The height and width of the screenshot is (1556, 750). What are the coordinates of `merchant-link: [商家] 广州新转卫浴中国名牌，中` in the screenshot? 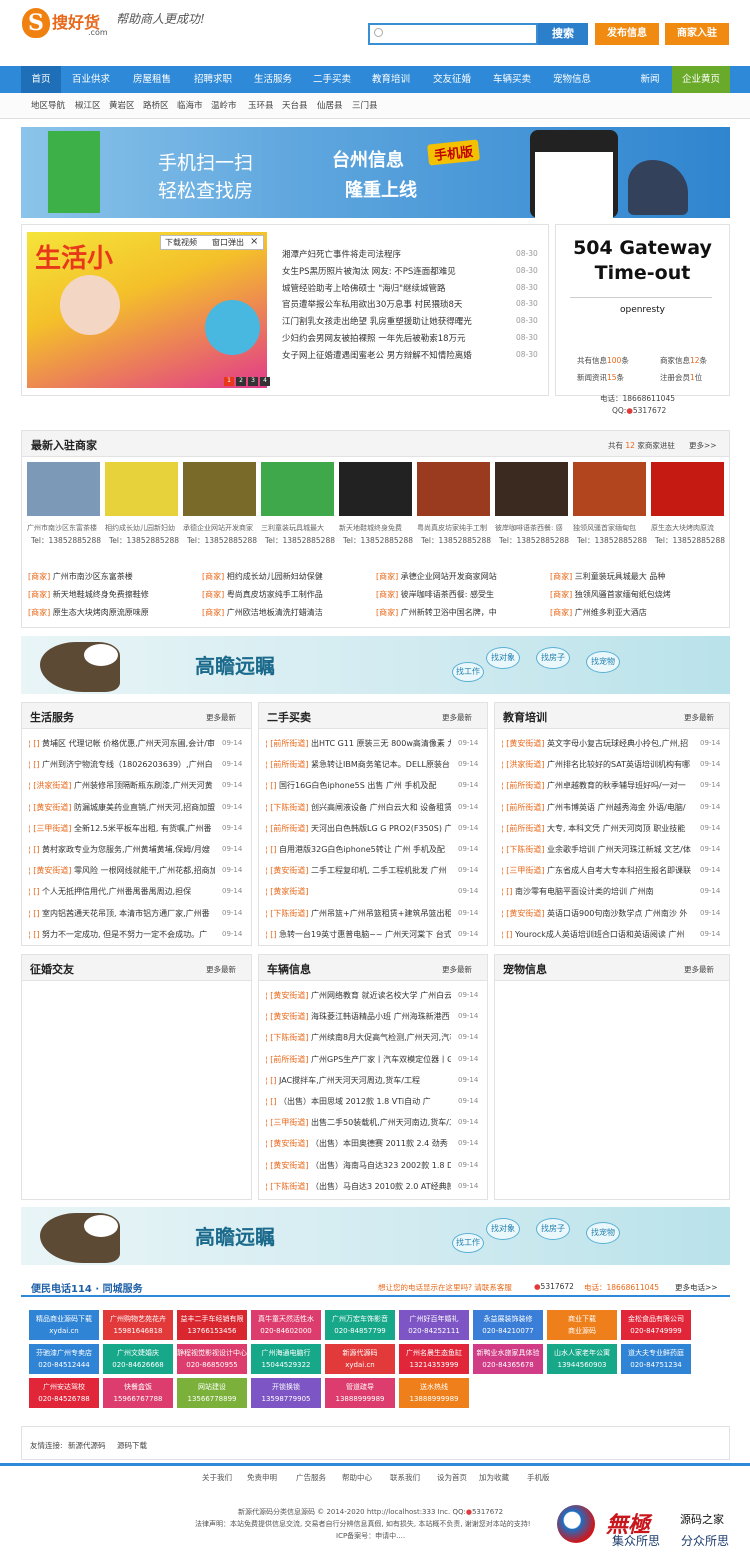 It's located at (436, 612).